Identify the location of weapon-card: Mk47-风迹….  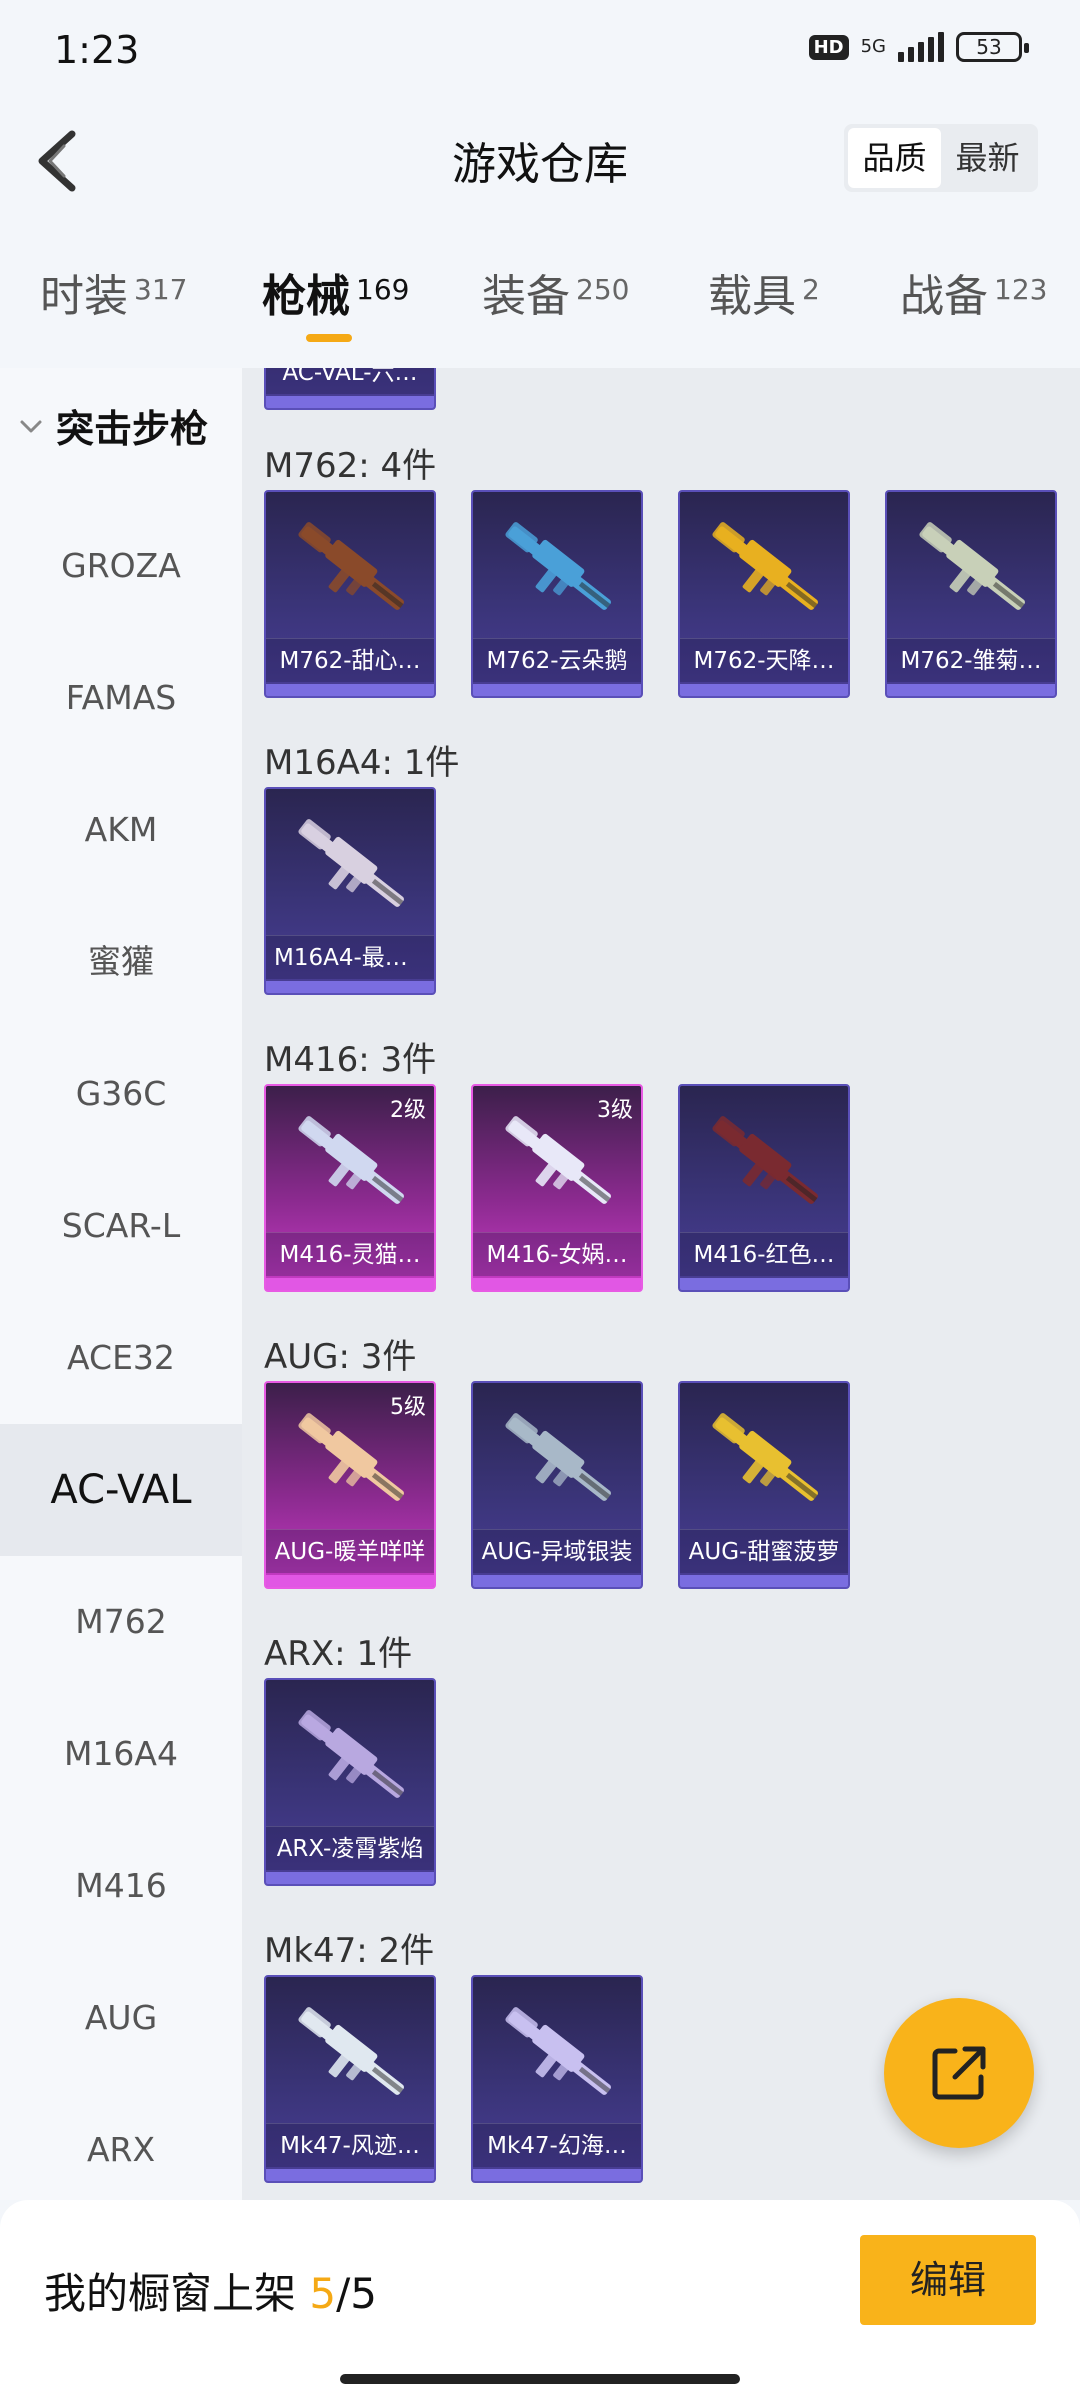
(350, 2079).